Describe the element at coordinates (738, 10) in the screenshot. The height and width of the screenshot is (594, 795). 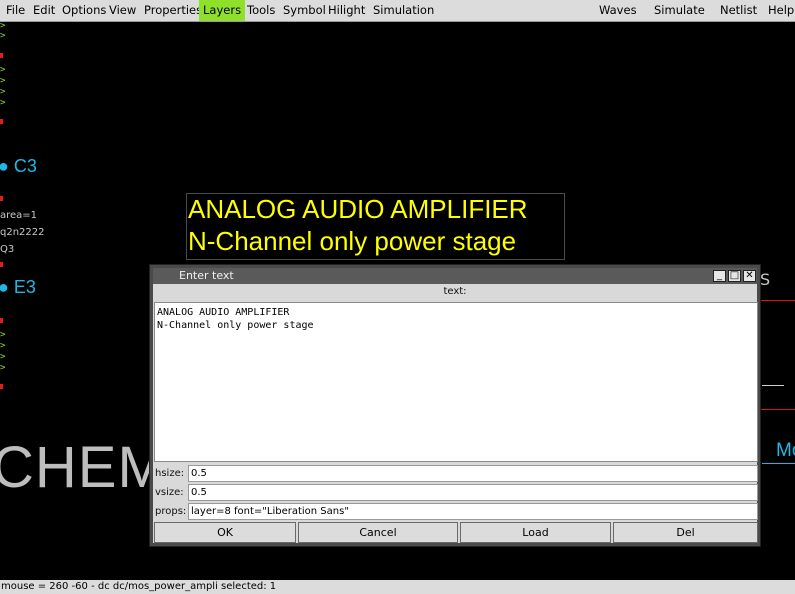
I see `menu-netlist: Netlist` at that location.